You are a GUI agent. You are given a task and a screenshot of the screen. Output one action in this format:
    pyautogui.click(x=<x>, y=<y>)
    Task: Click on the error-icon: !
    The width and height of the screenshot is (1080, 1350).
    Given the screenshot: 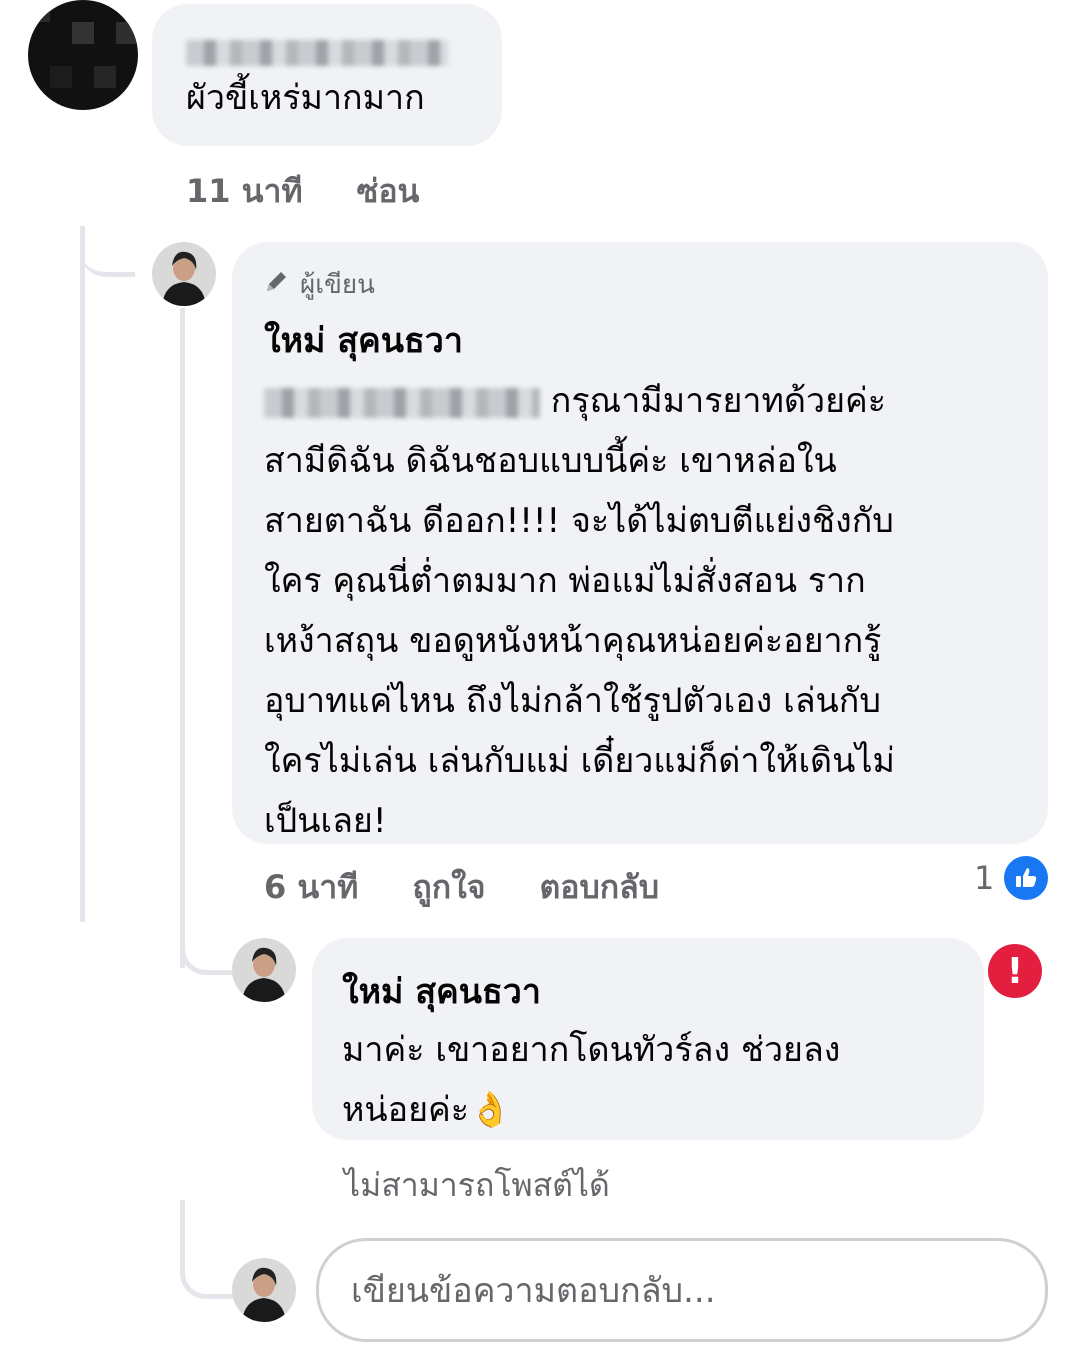 What is the action you would take?
    pyautogui.click(x=1015, y=971)
    